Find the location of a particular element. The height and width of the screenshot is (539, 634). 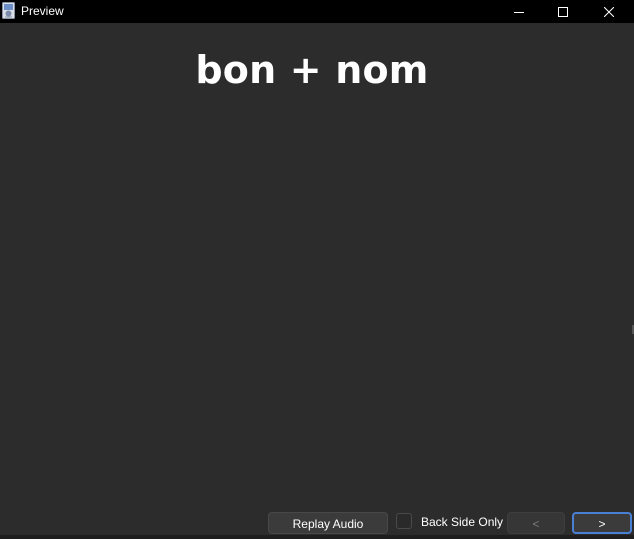

window-bottom-edge is located at coordinates (317, 537).